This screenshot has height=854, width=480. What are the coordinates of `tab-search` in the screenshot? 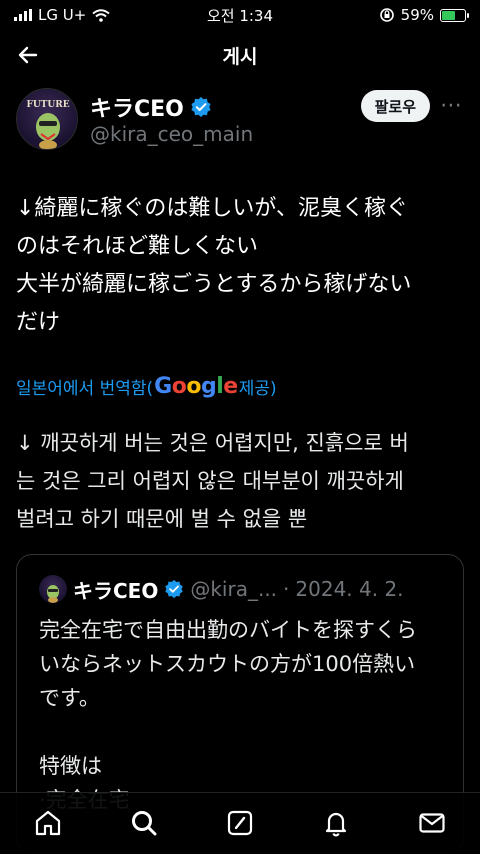 It's located at (144, 823).